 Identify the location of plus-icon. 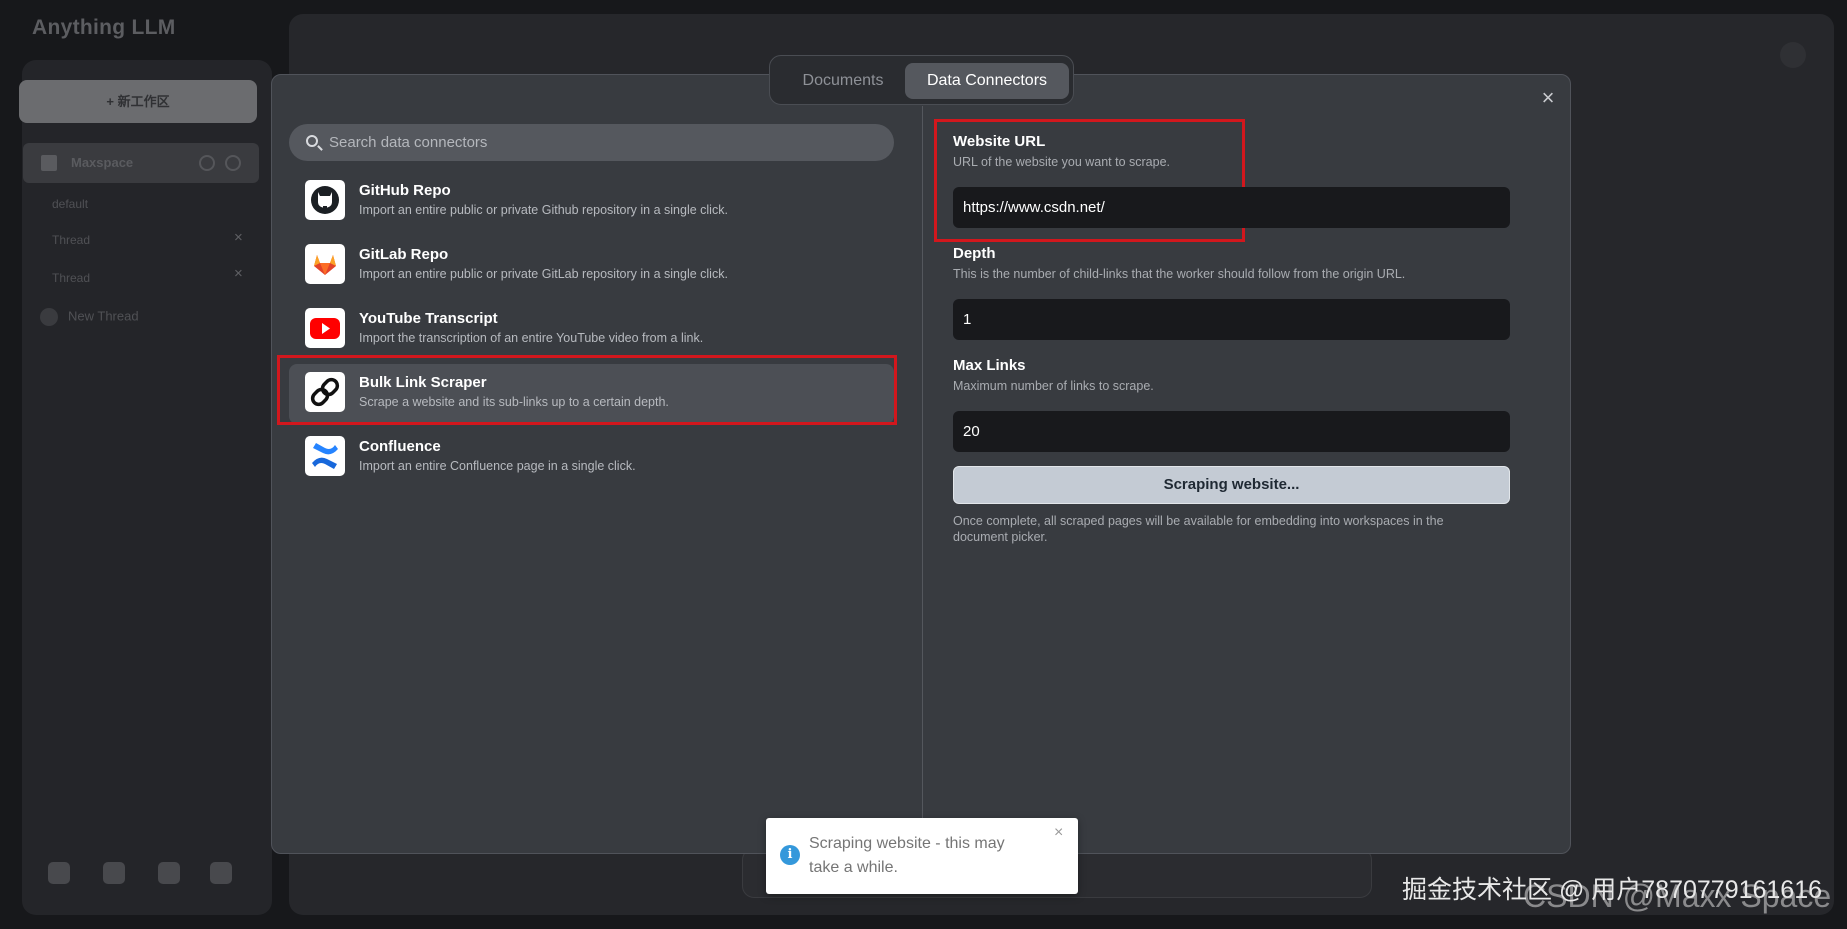
(49, 317).